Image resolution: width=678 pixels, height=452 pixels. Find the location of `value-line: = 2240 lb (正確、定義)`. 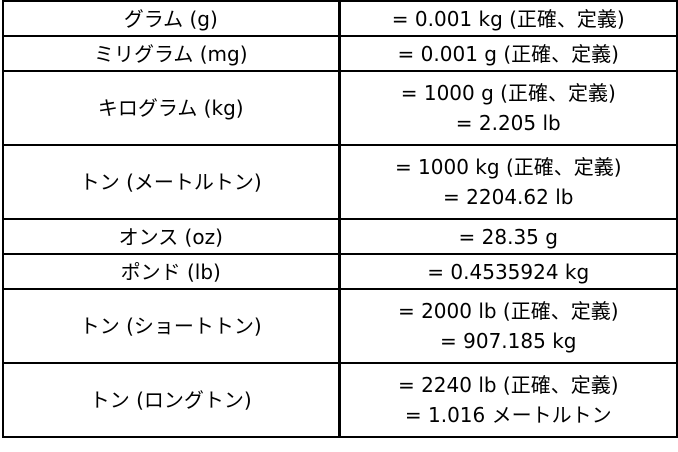

value-line: = 2240 lb (正確、定義) is located at coordinates (508, 385).